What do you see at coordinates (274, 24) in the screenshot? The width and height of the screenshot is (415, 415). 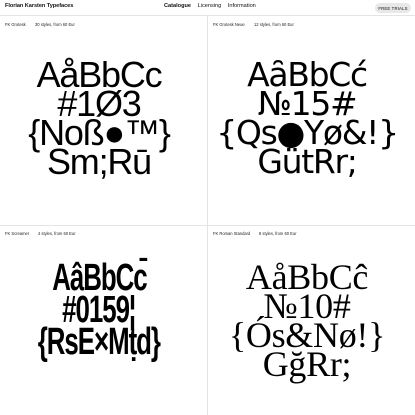 I see `font-styles-count: 12 styles, from 60 Eur` at bounding box center [274, 24].